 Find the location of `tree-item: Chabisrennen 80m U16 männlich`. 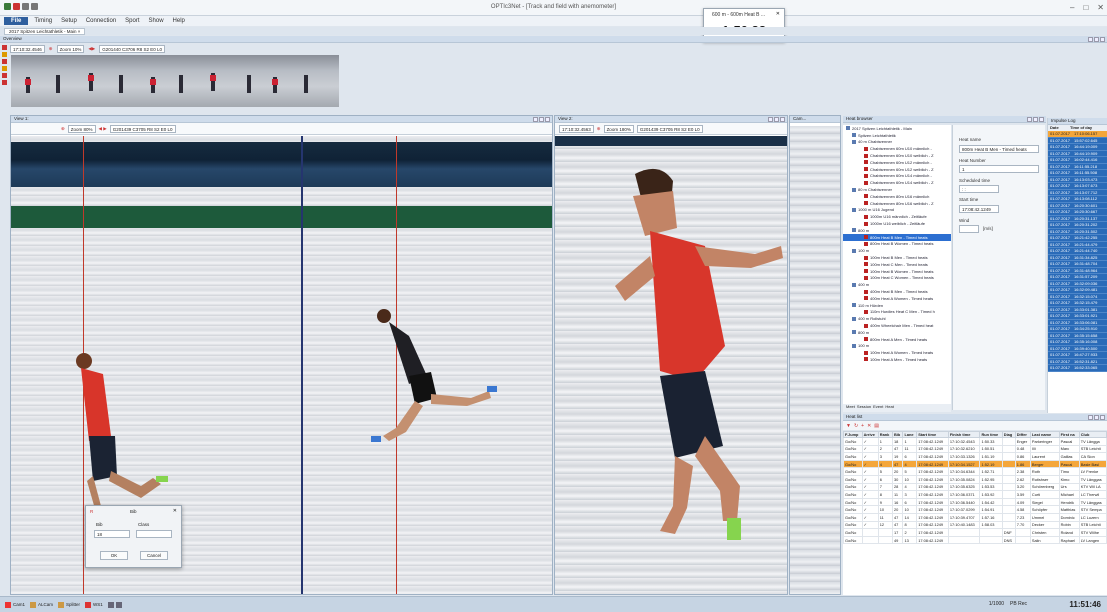

tree-item: Chabisrennen 80m U16 männlich is located at coordinates (897, 196).